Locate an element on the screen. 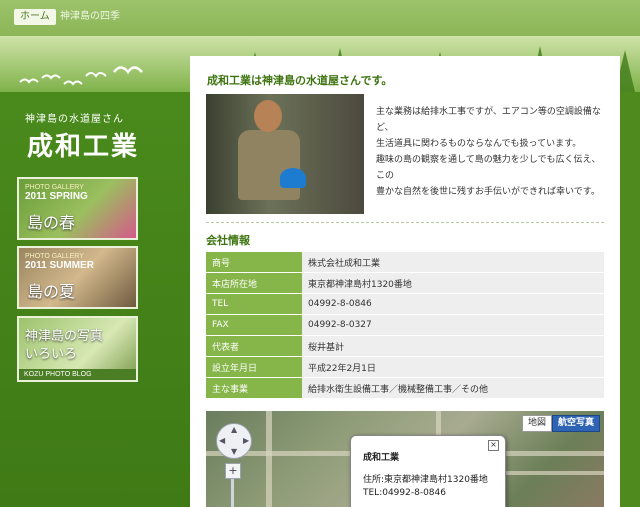 The height and width of the screenshot is (507, 640). table-row: 代表者 桜井基計 is located at coordinates (405, 346).